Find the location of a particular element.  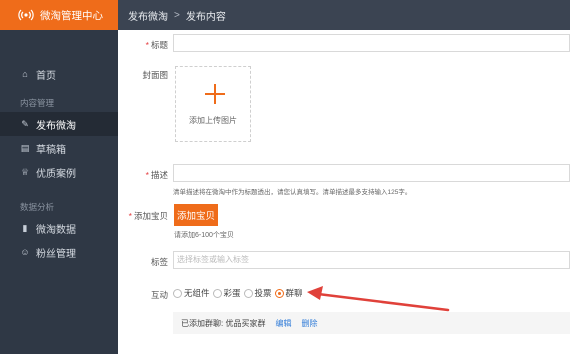

sidebar-item-publish: ✎ 发布微淘 is located at coordinates (59, 124).